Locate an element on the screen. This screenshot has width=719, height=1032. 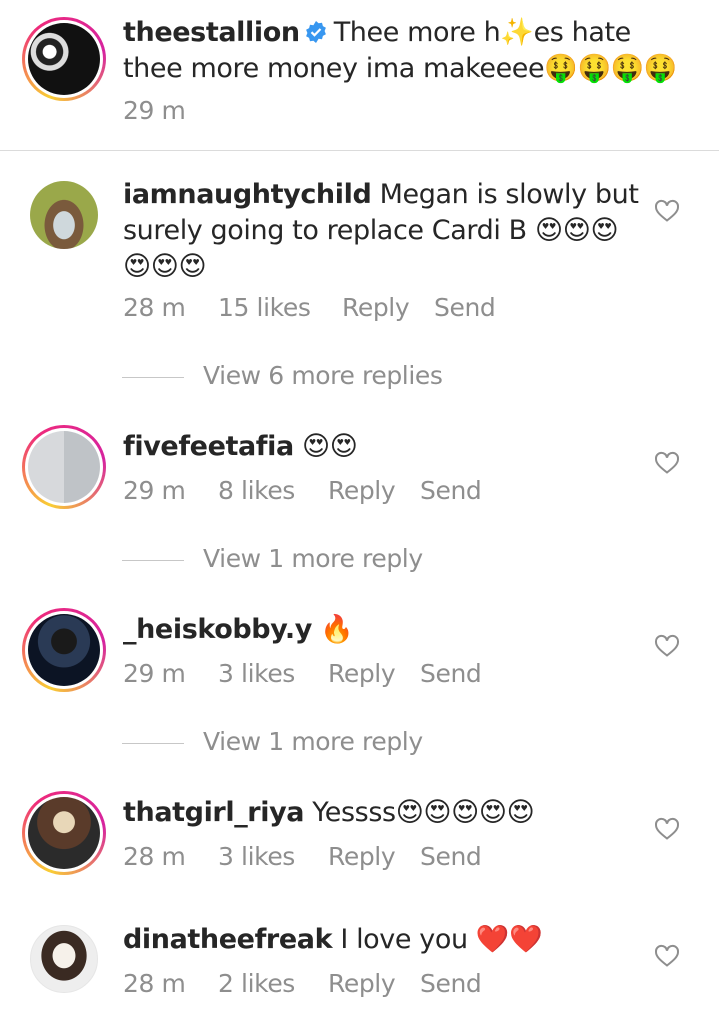
post-author-avatar-ring is located at coordinates (64, 59).